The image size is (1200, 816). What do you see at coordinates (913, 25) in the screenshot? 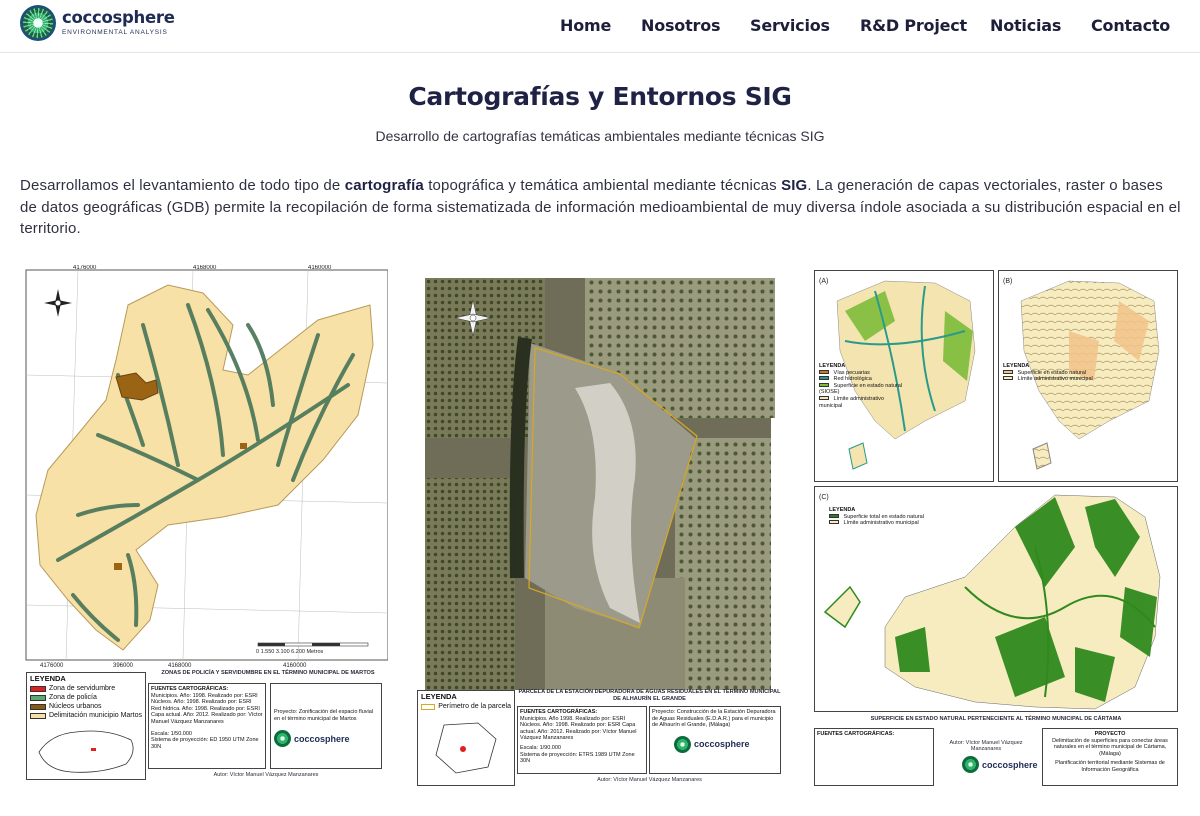
I see `nav-rd-project: R&D Project` at bounding box center [913, 25].